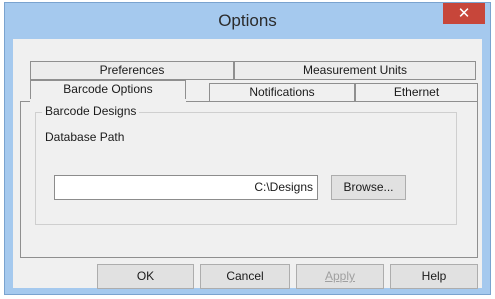 The width and height of the screenshot is (495, 299). I want to click on database-path-field: C:\Designs, so click(186, 187).